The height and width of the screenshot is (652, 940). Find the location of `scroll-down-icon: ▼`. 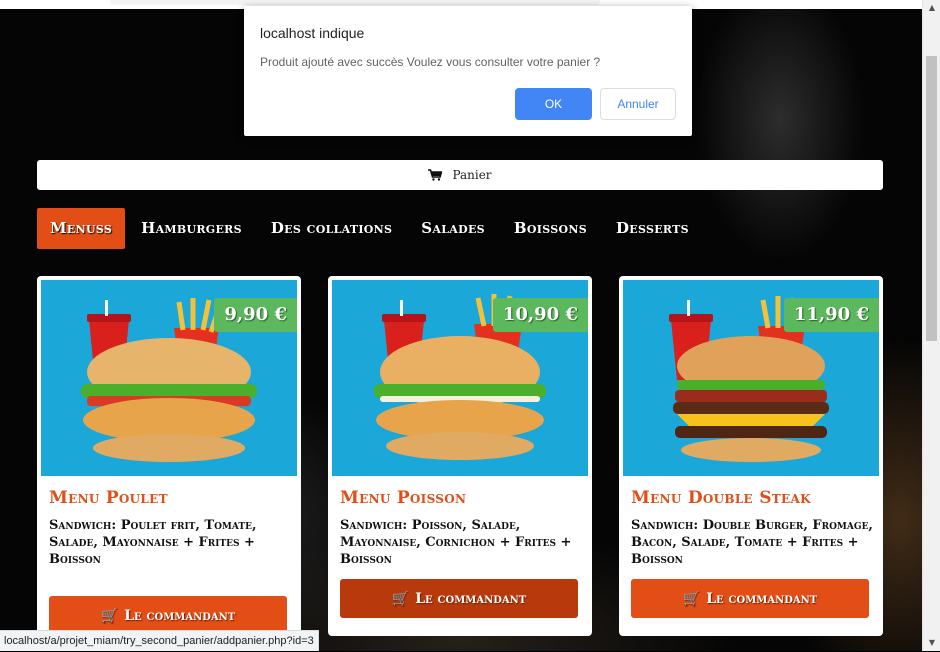

scroll-down-icon: ▼ is located at coordinates (931, 643).